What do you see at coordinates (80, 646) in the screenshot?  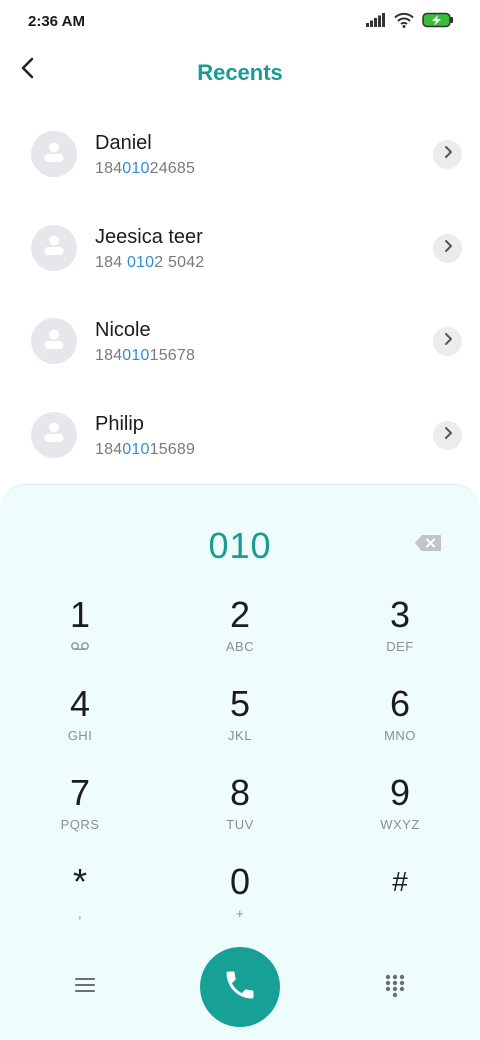 I see `voicemail-icon` at bounding box center [80, 646].